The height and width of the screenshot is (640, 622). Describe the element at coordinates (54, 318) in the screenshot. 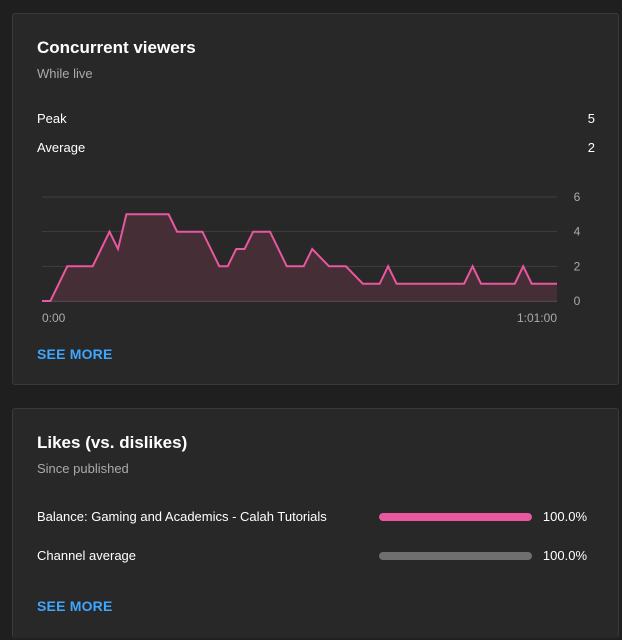

I see `chart-x-tick-label-start: 0:00` at that location.